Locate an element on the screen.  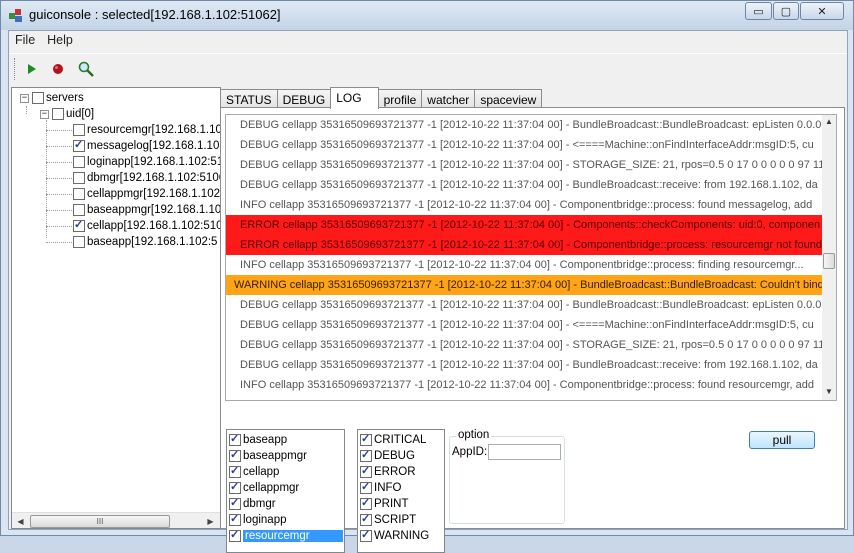
tree-node-servers: − servers is located at coordinates (52, 98).